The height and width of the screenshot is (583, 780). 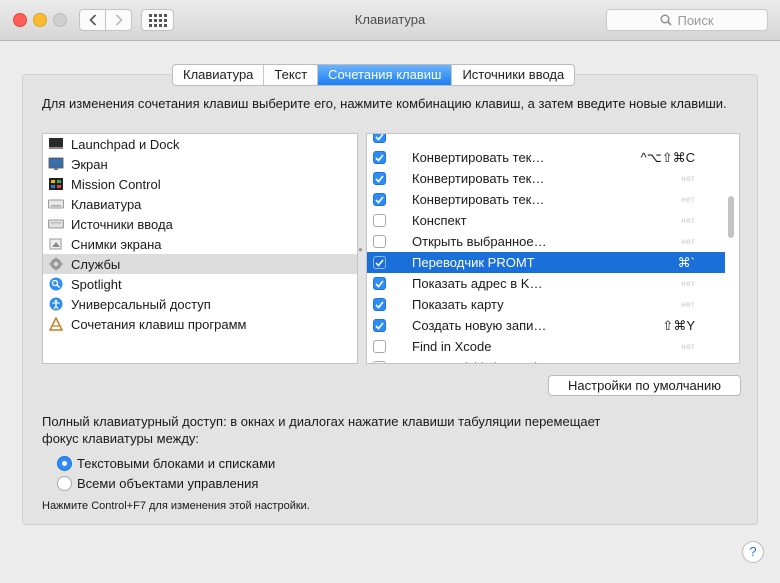 What do you see at coordinates (200, 164) in the screenshot?
I see `category-item: Экран` at bounding box center [200, 164].